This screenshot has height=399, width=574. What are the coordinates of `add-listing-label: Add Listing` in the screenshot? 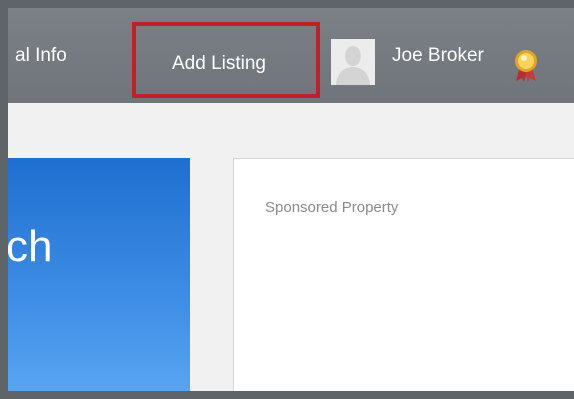 It's located at (218, 63).